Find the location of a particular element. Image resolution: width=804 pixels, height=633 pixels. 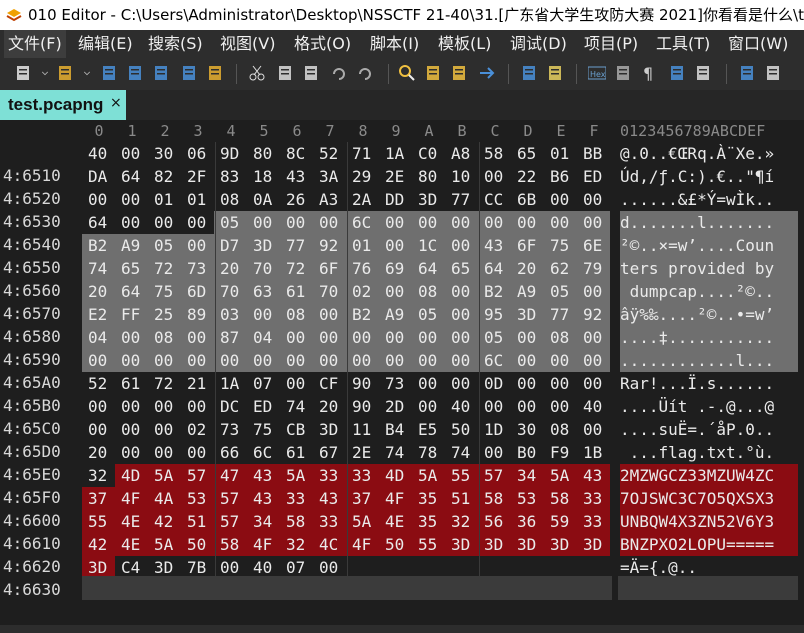

dropdown-icon is located at coordinates (87, 73).